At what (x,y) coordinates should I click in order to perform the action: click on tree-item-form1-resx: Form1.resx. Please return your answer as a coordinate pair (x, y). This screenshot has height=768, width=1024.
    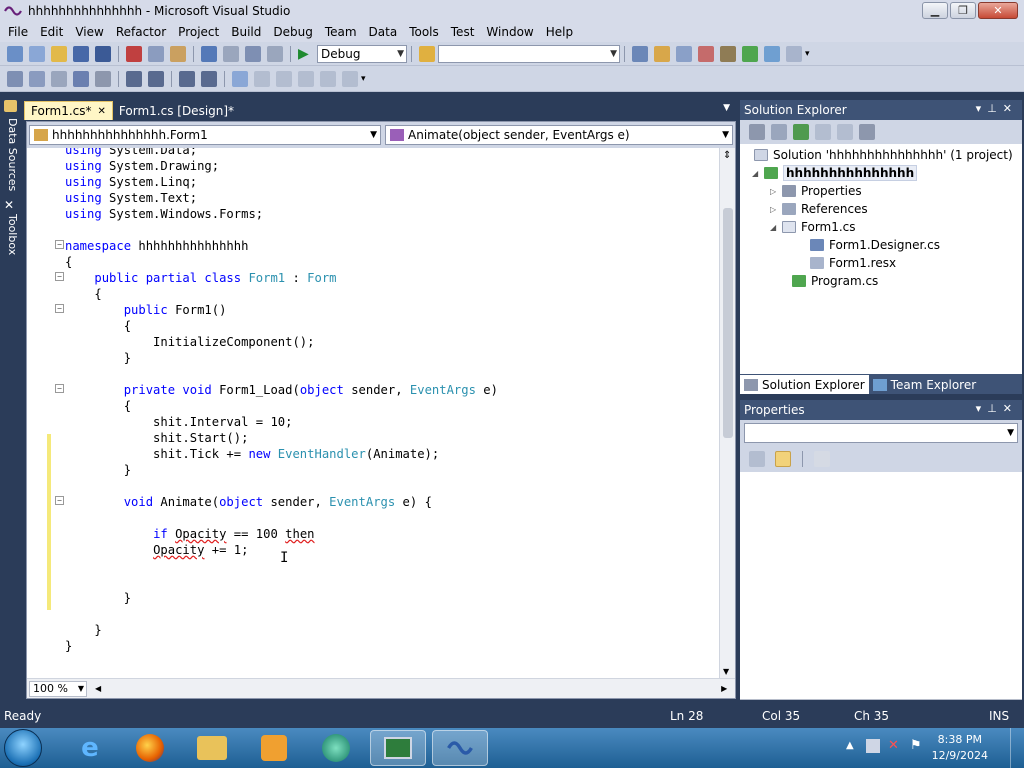
    Looking at the image, I should click on (853, 263).